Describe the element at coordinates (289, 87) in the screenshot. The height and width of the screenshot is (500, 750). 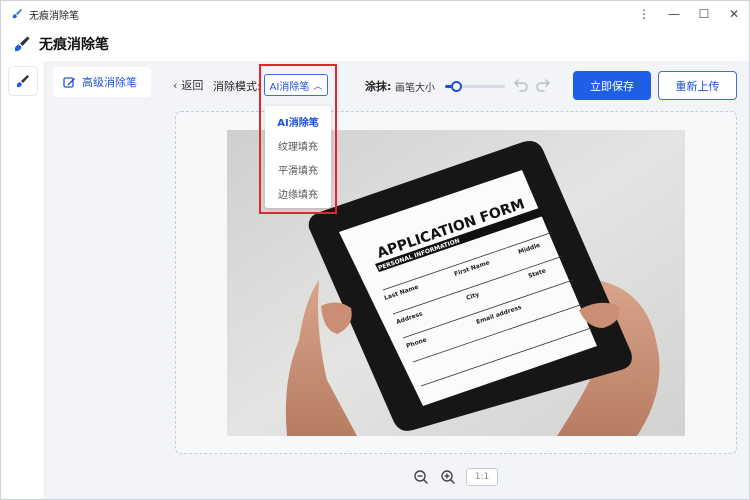
I see `erase-mode-value: AI消除笔` at that location.